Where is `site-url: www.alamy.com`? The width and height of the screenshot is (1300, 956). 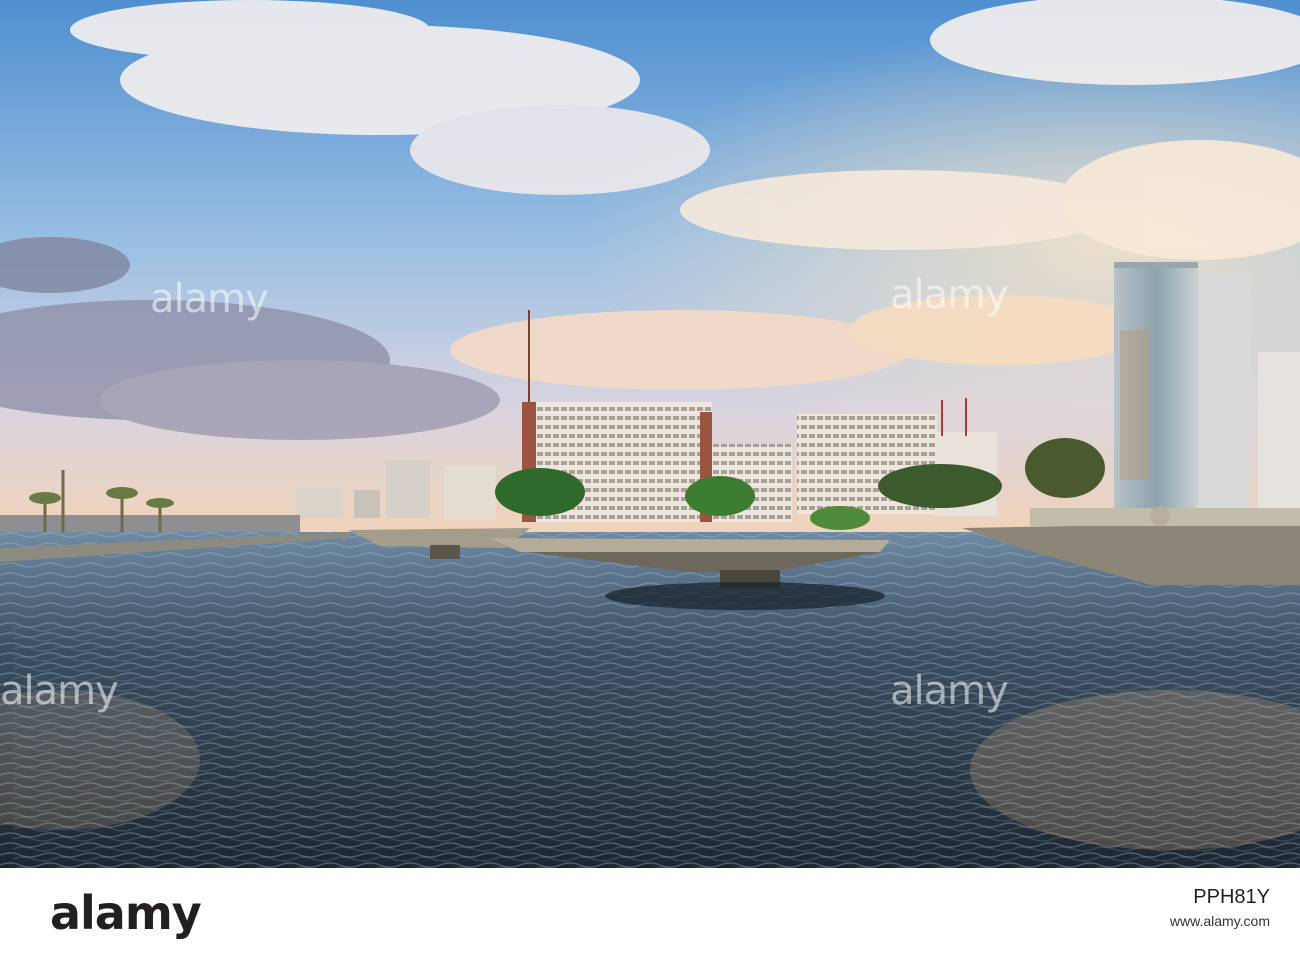 site-url: www.alamy.com is located at coordinates (1219, 921).